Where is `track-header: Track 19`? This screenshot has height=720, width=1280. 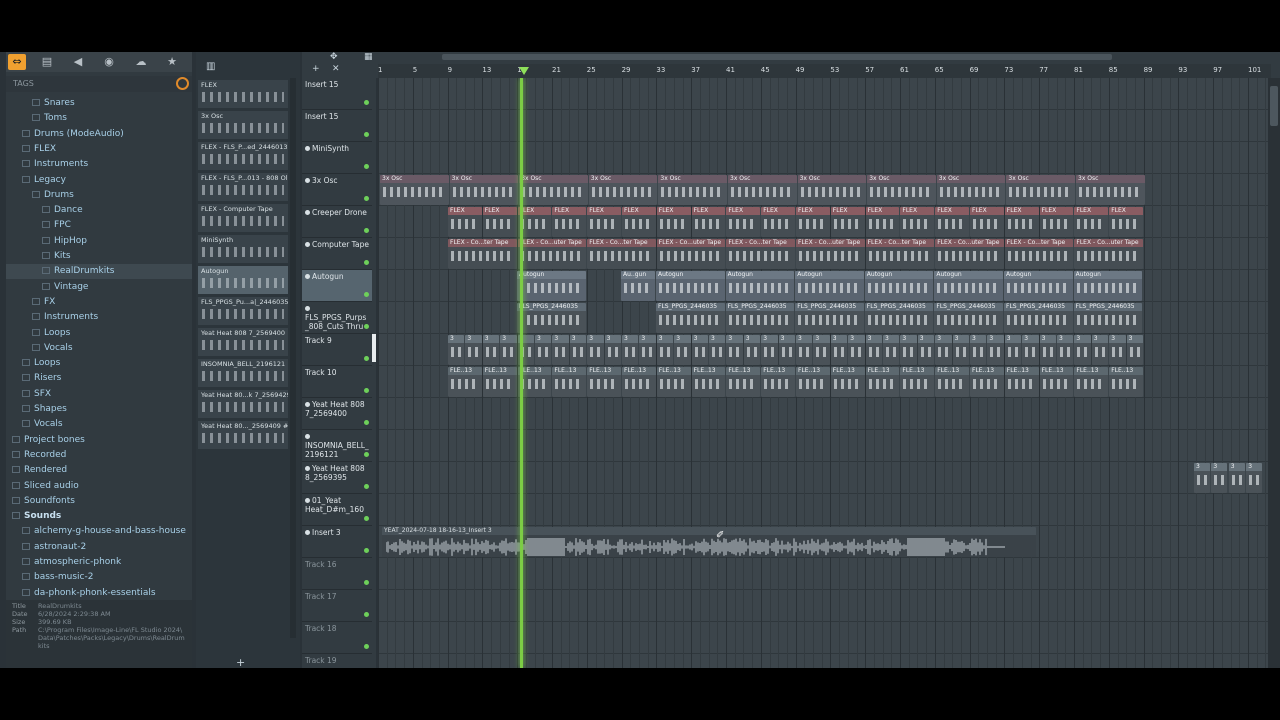
track-header: Track 19 is located at coordinates (337, 661).